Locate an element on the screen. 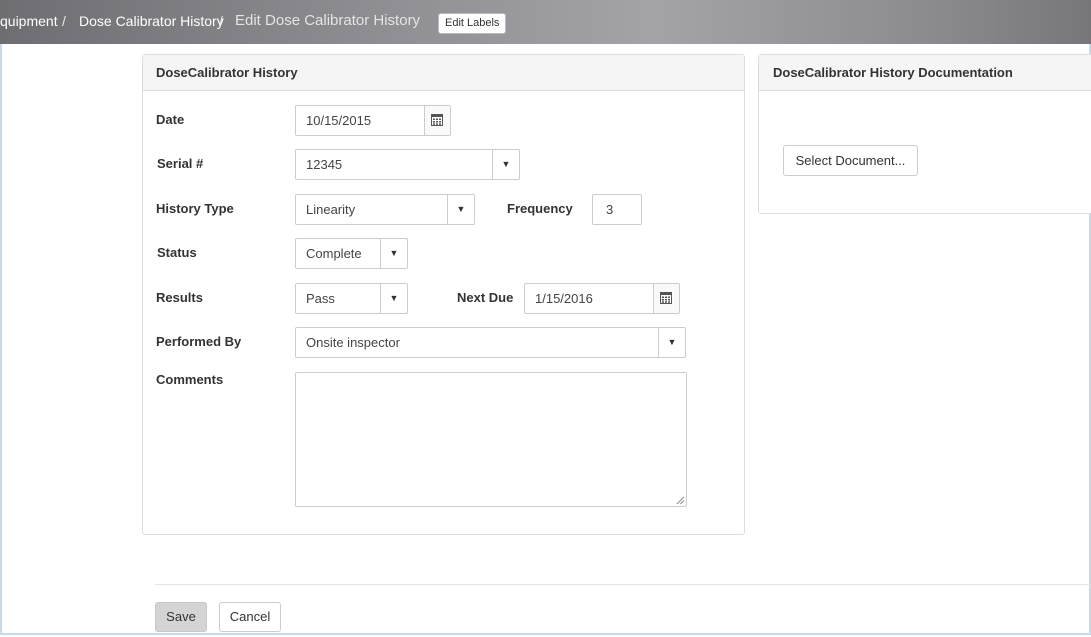 Image resolution: width=1091 pixels, height=637 pixels. status-value: Complete is located at coordinates (334, 253).